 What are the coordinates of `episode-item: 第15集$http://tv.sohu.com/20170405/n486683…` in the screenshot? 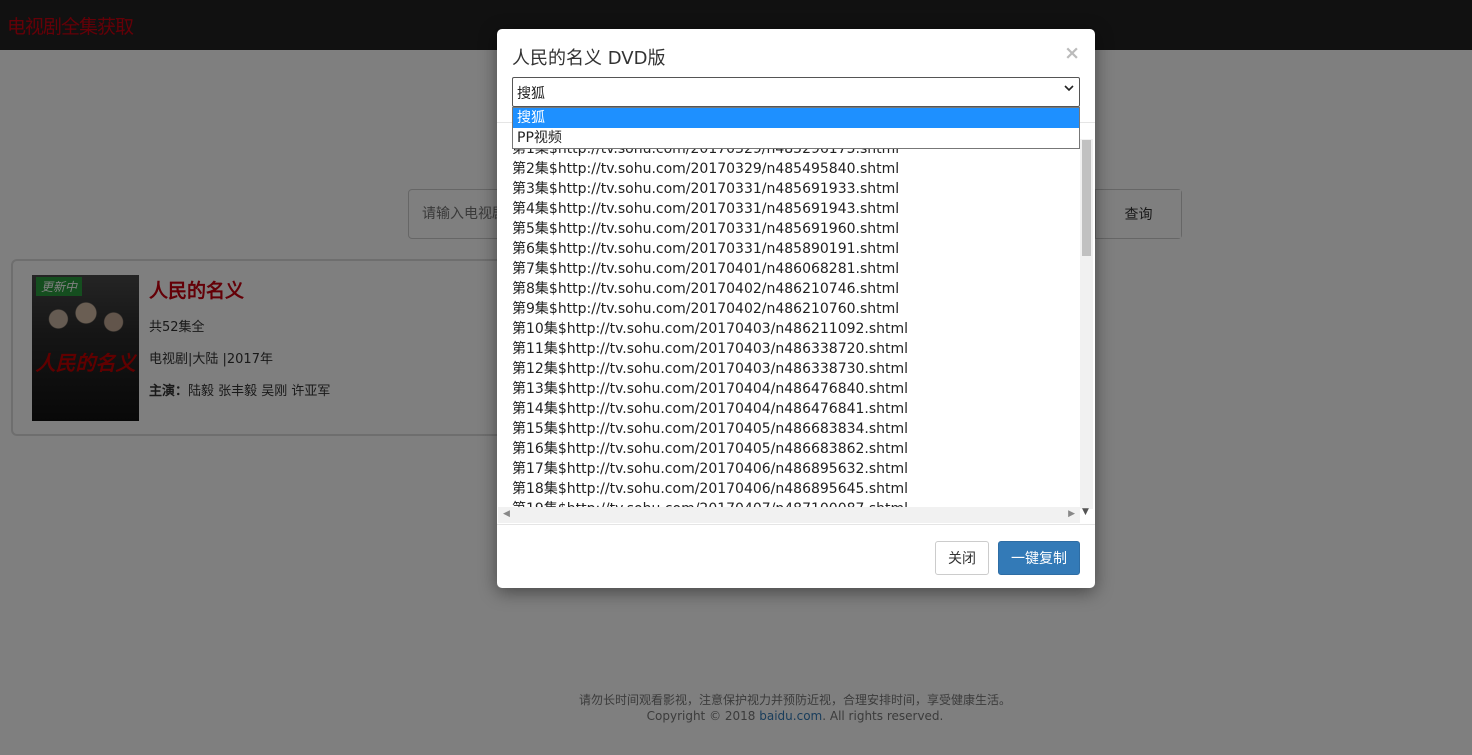 It's located at (710, 429).